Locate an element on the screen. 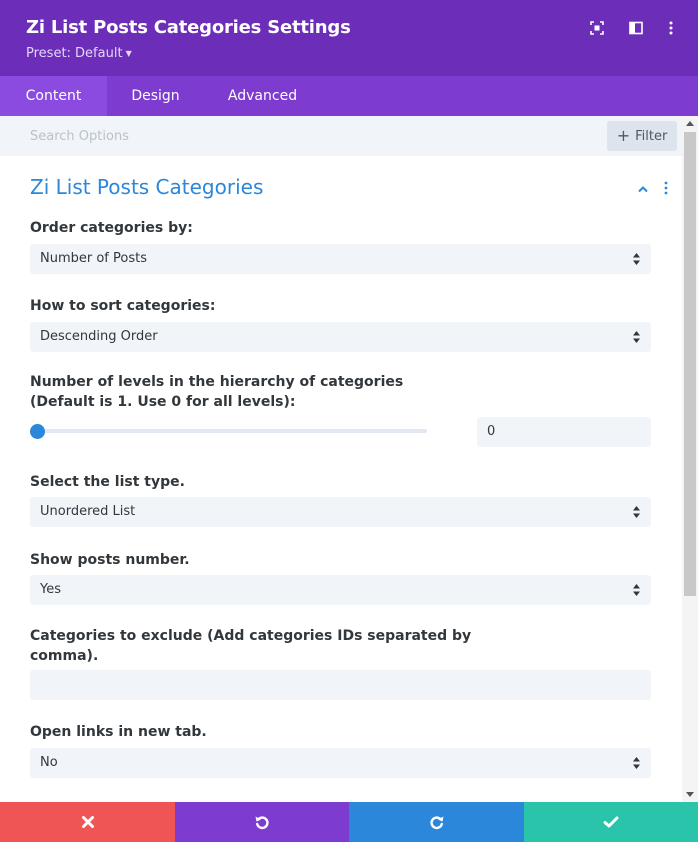 This screenshot has height=842, width=698. levels-number-input: 0 is located at coordinates (564, 432).